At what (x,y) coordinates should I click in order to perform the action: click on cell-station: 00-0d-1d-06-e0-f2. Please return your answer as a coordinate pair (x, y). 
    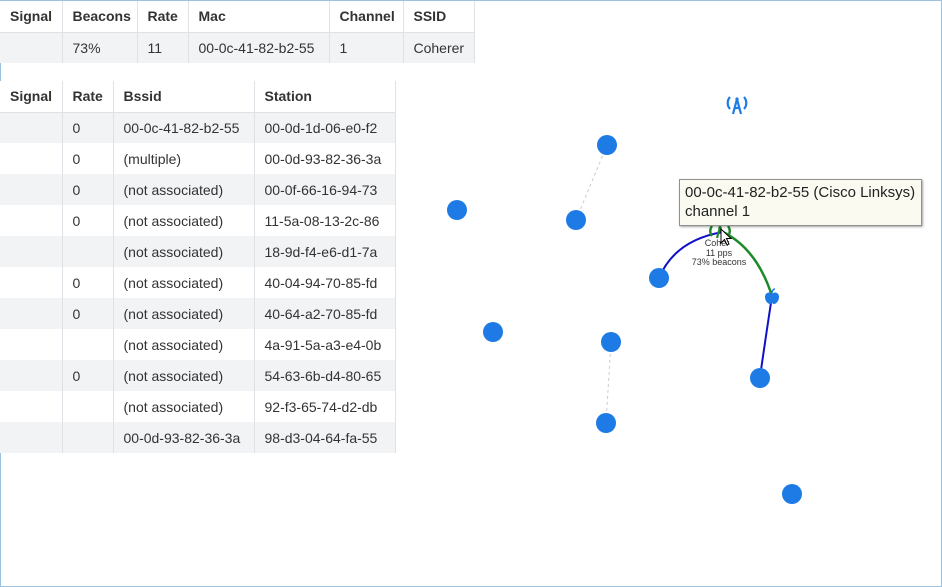
    Looking at the image, I should click on (325, 127).